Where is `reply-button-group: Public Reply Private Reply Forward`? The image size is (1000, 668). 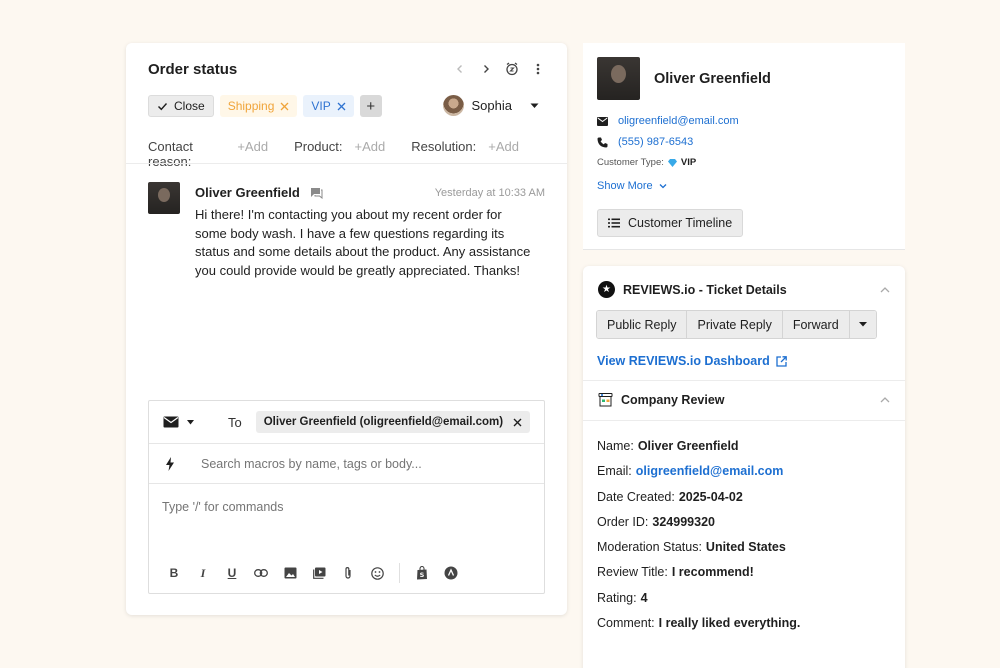
reply-button-group: Public Reply Private Reply Forward is located at coordinates (736, 324).